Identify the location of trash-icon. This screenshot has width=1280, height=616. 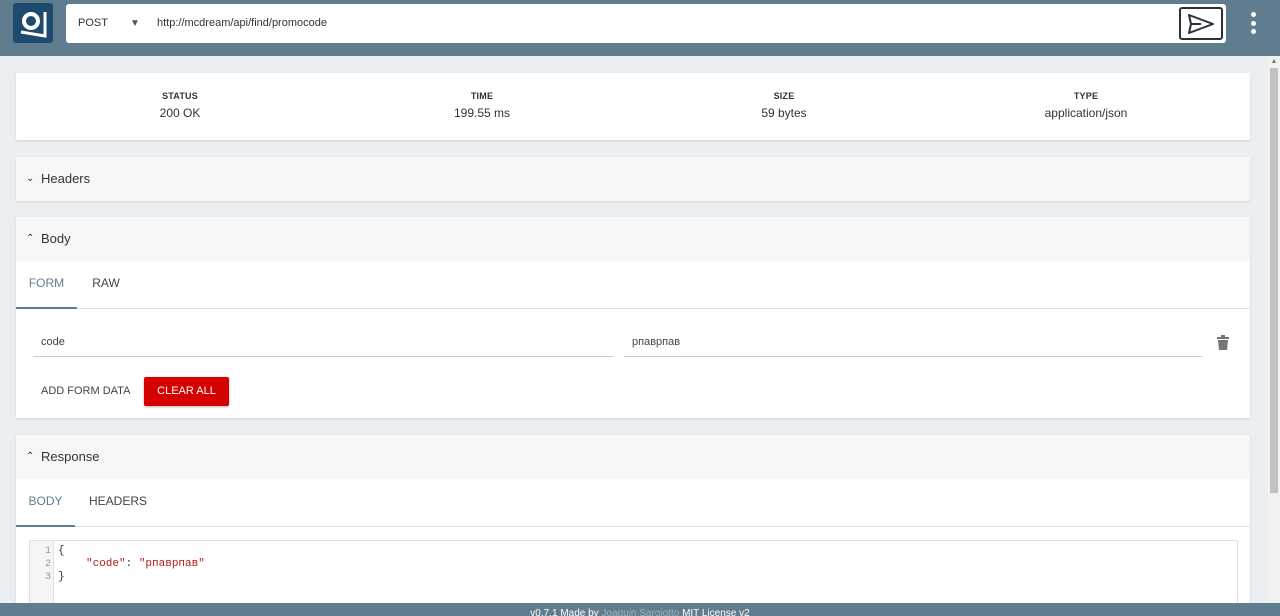
(1223, 343).